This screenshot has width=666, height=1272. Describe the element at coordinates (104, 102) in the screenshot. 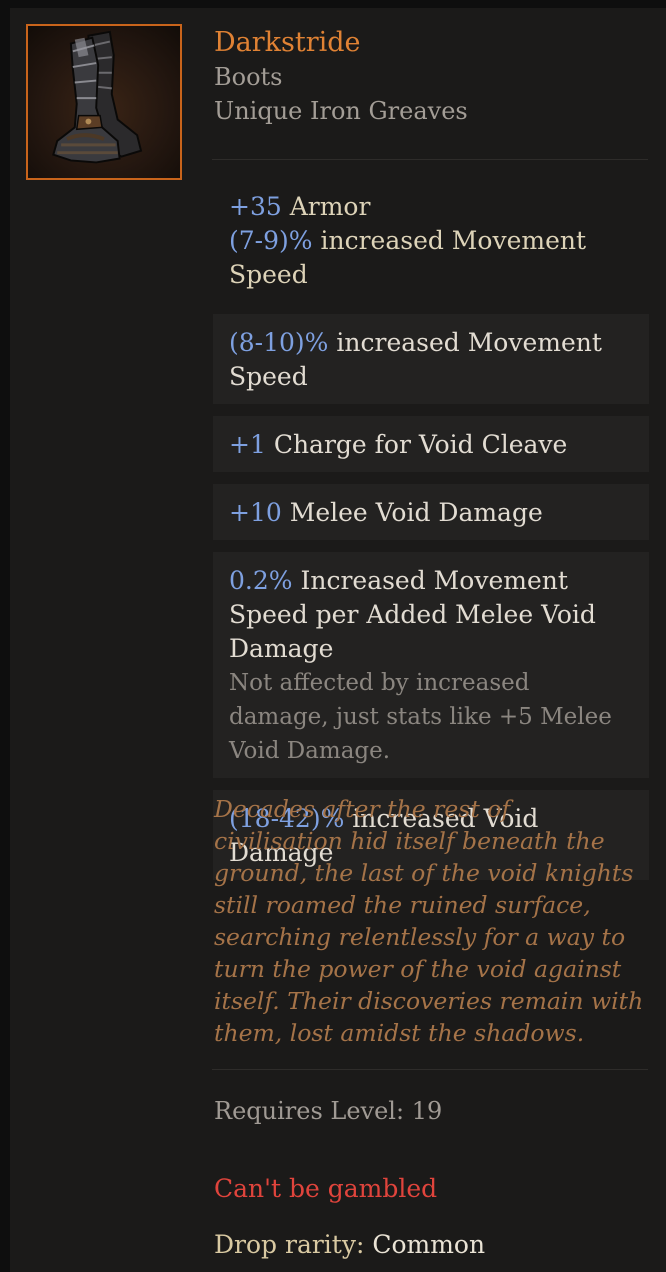

I see `iron-greaves-icon` at that location.